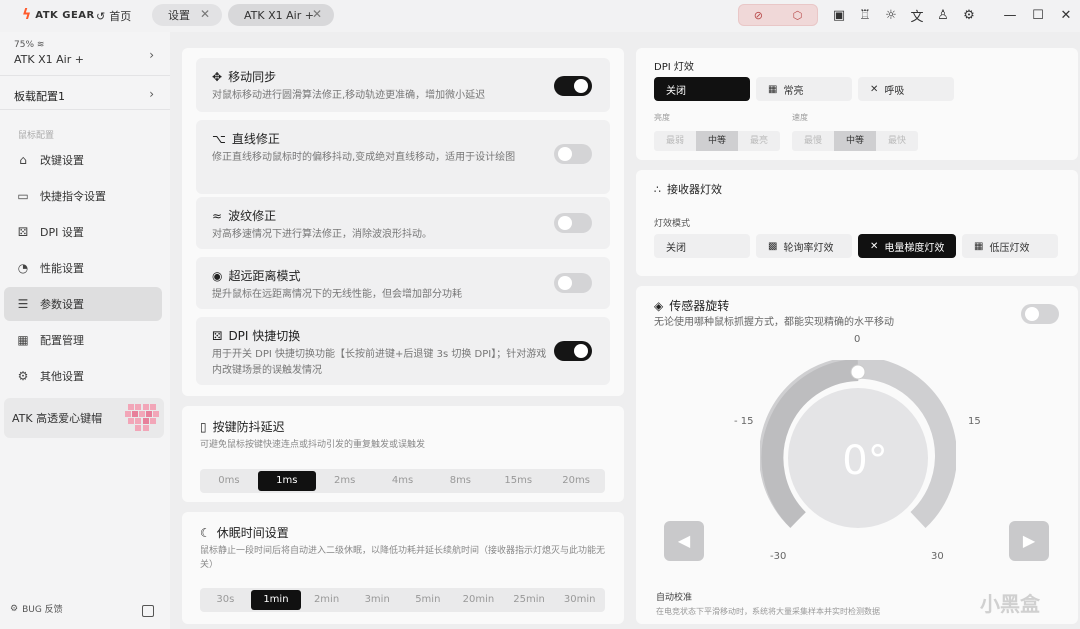  I want to click on maximize-button: ☐, so click(1038, 15).